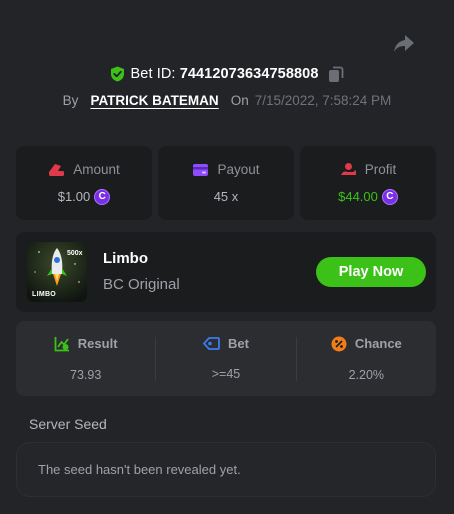  I want to click on chance-column: Chance 2.20%, so click(366, 358).